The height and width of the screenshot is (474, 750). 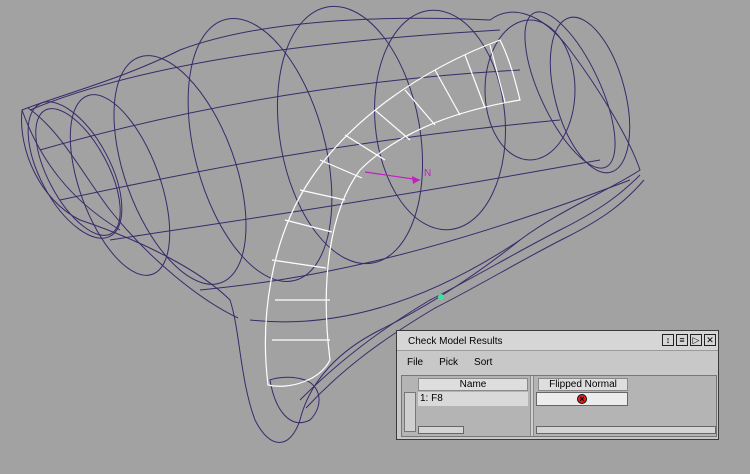 What do you see at coordinates (441, 430) in the screenshot?
I see `name-column-scrollbar` at bounding box center [441, 430].